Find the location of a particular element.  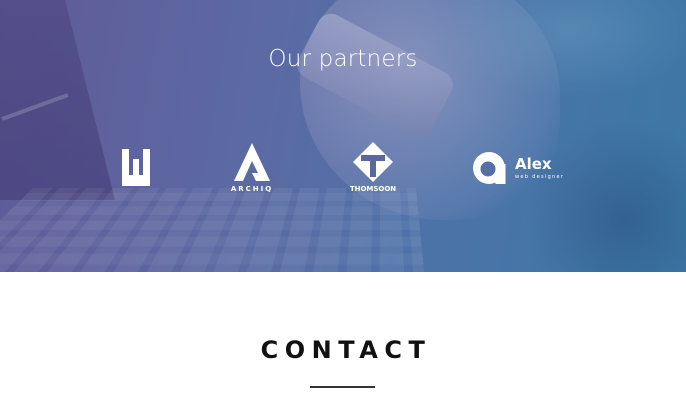

partner-logo-castle is located at coordinates (136, 169).